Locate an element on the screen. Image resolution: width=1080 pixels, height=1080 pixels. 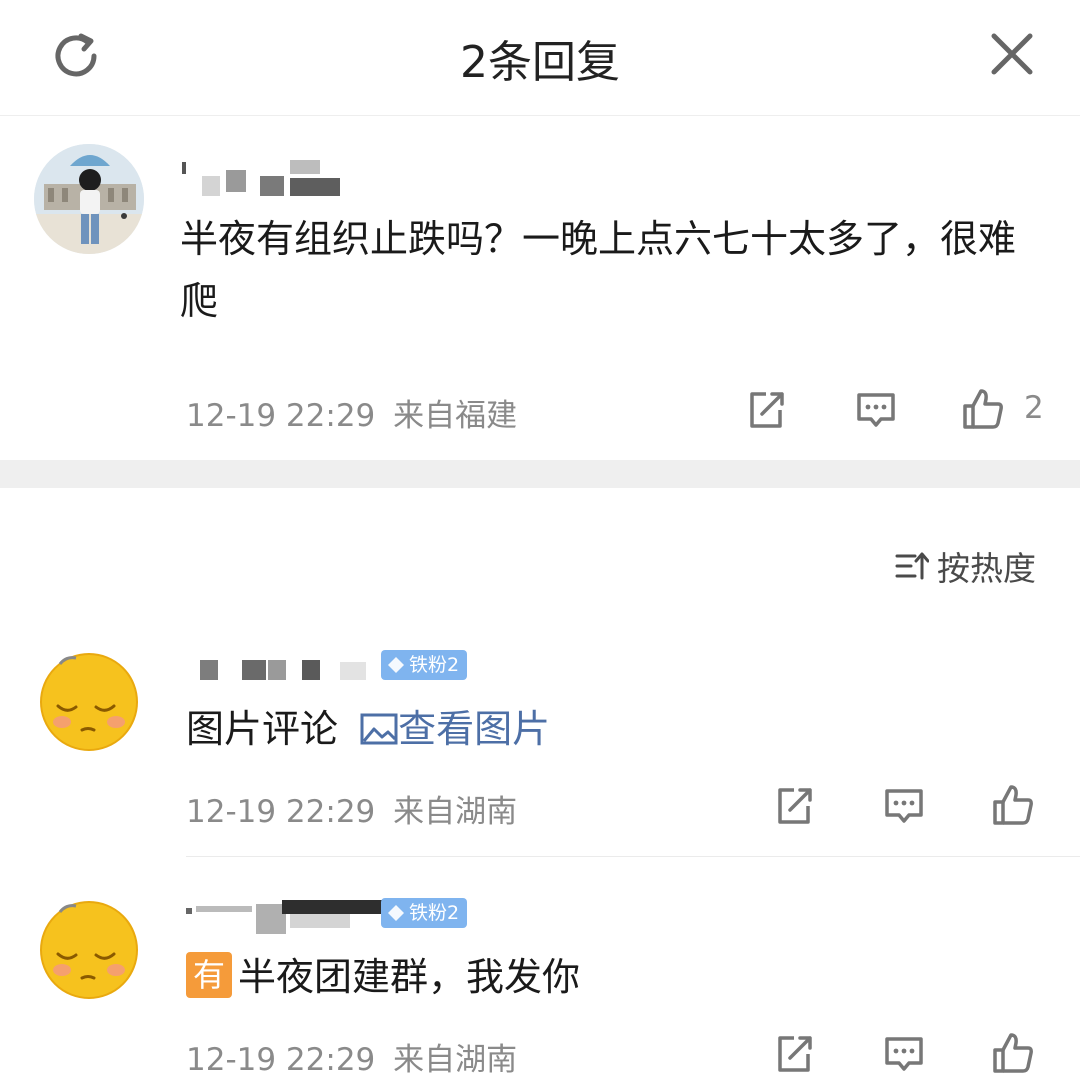
dialog-header: 2条回复 is located at coordinates (540, 58).